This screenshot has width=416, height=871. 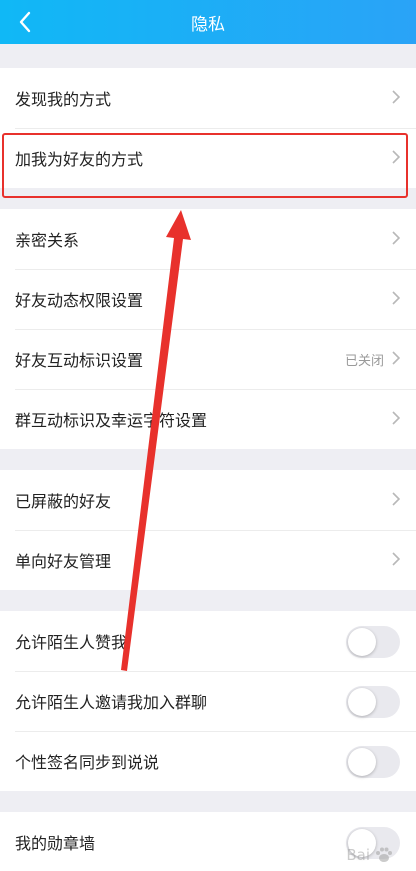 What do you see at coordinates (208, 25) in the screenshot?
I see `page-title: 隐私` at bounding box center [208, 25].